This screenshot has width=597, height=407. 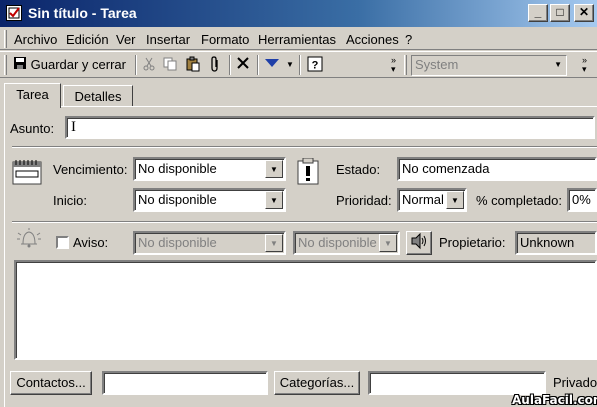 I want to click on menu-formato: Formato, so click(x=225, y=39).